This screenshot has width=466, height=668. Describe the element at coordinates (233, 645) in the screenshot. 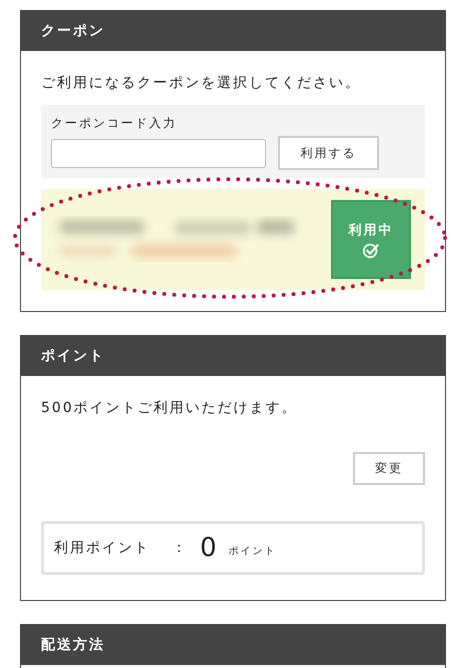

I see `section-header: 配送方法` at that location.